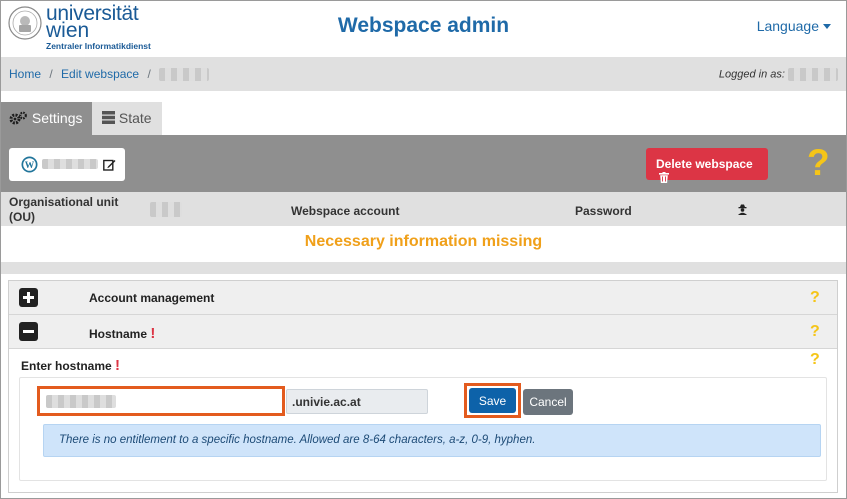 The image size is (847, 499). Describe the element at coordinates (423, 163) in the screenshot. I see `webspace-toolbar: W Delete webspace ?` at that location.